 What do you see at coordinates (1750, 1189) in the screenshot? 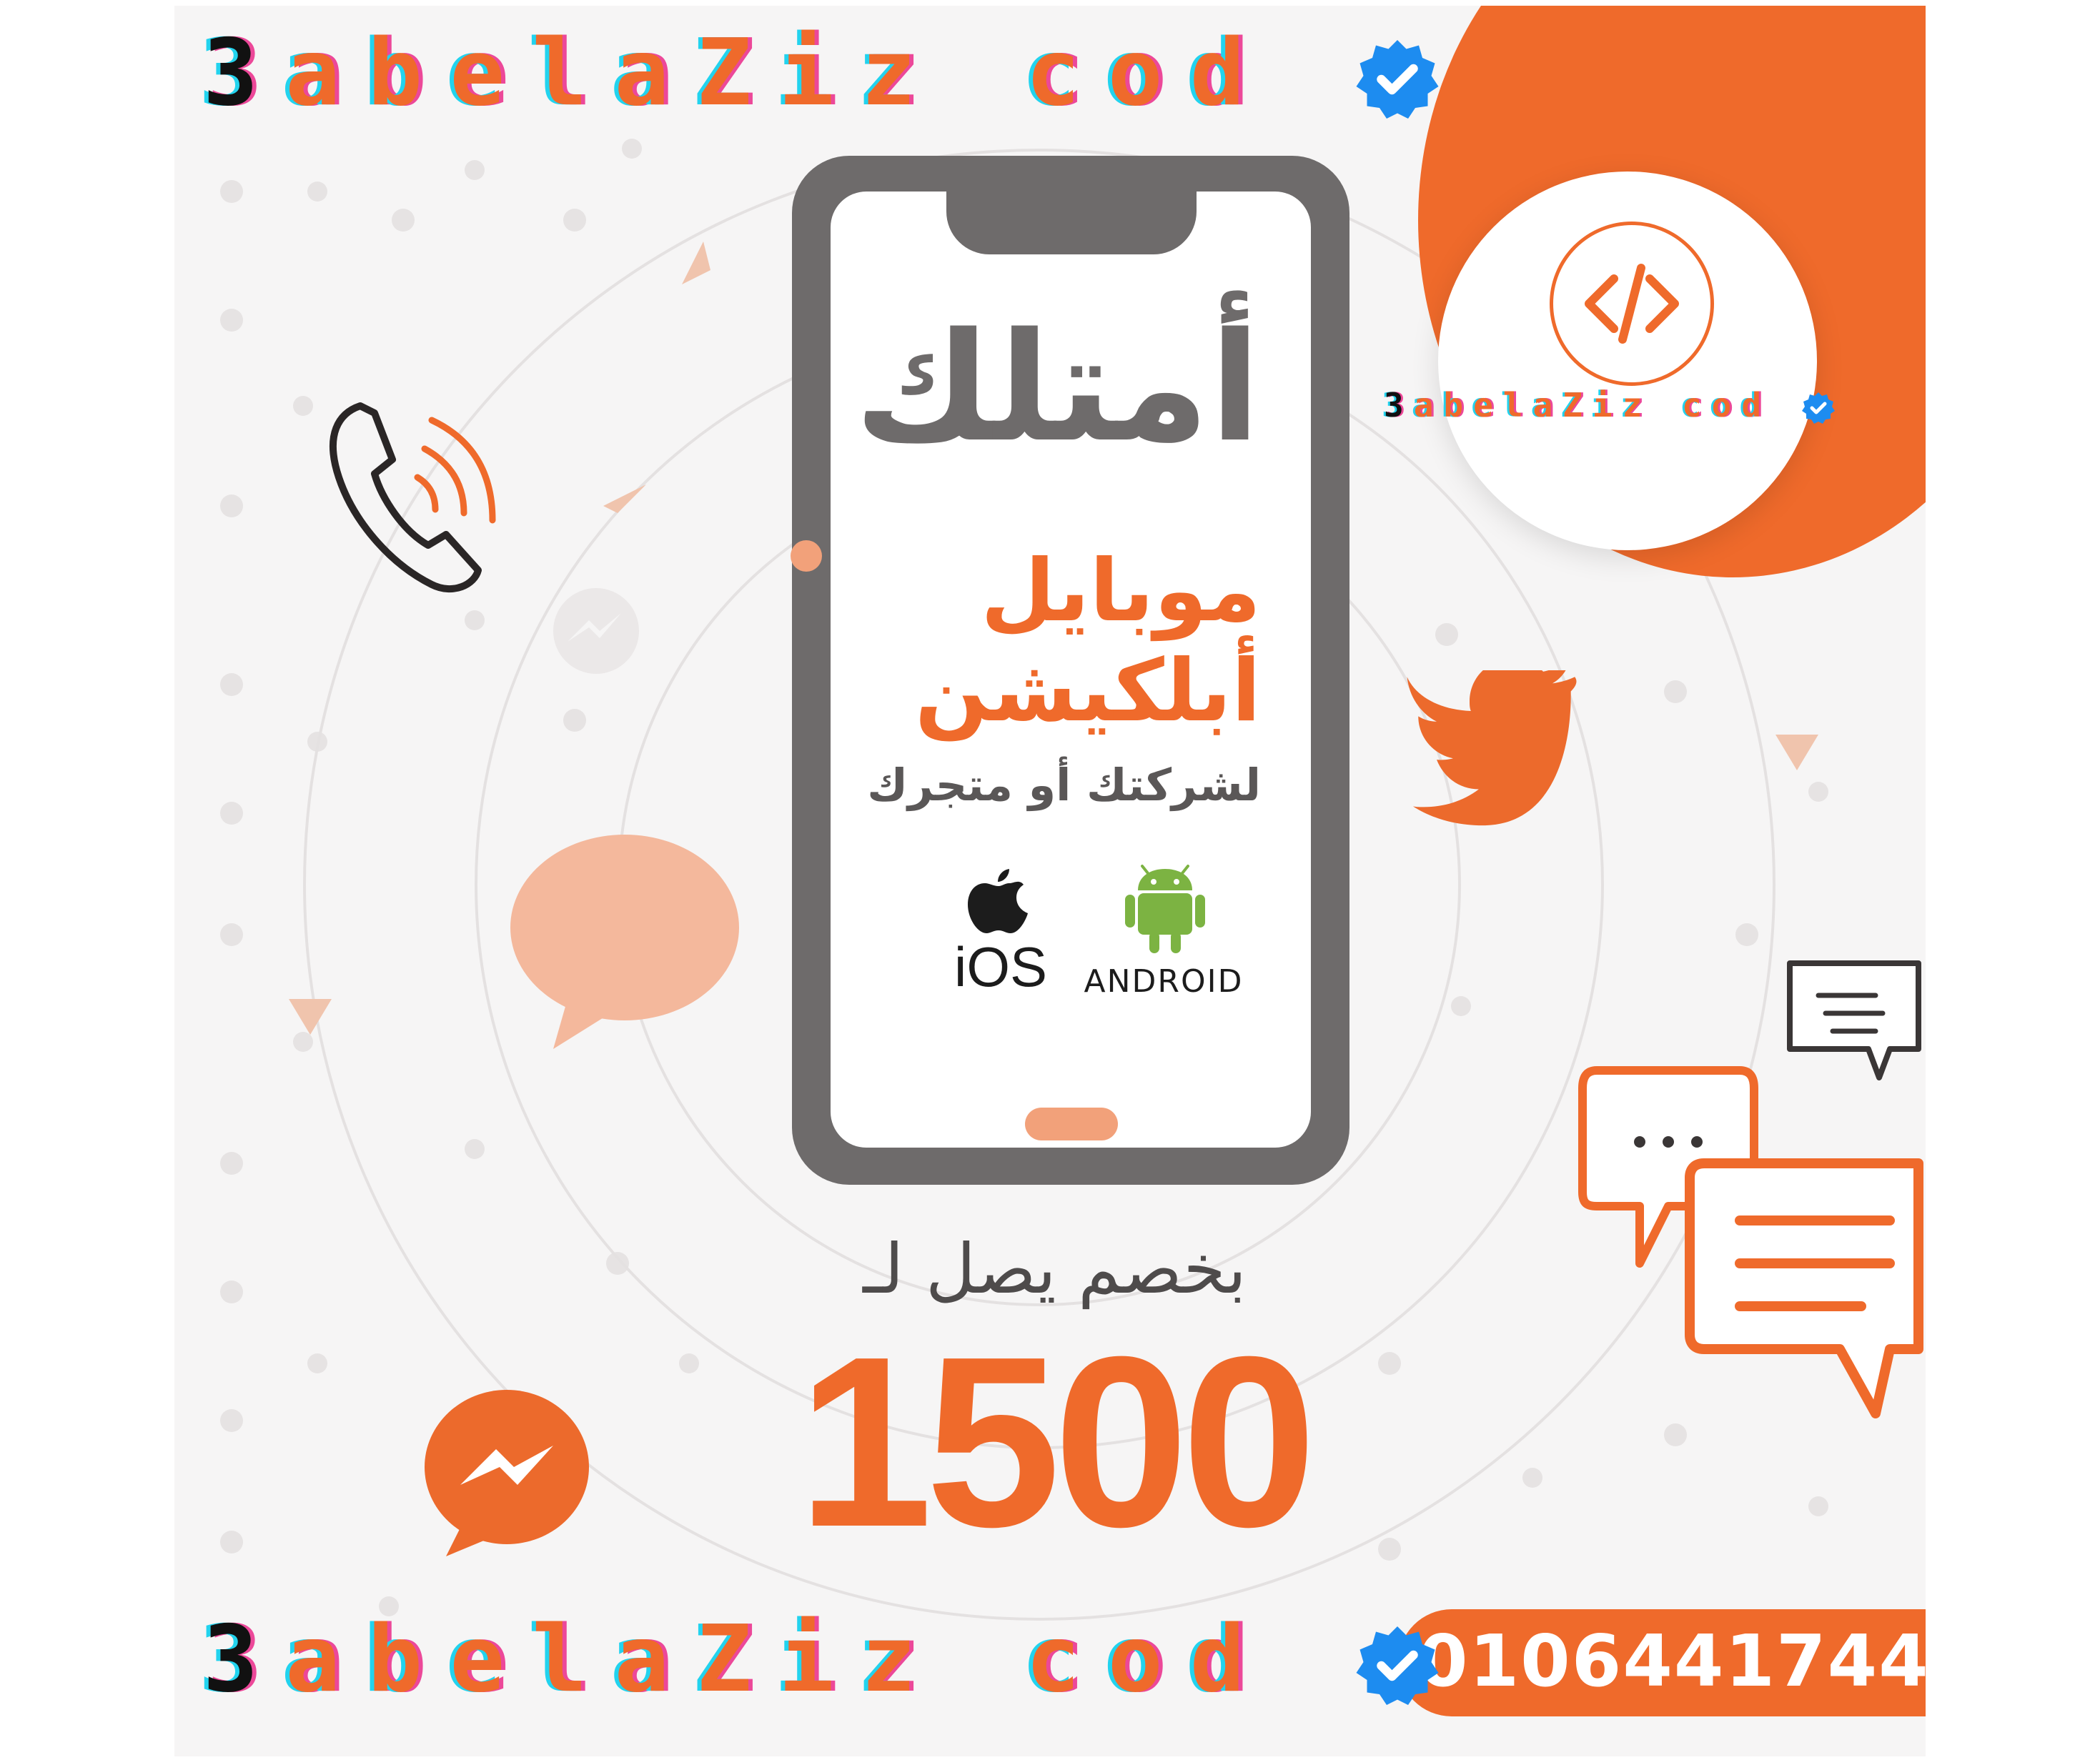
I see `chat-bubbles-icon` at bounding box center [1750, 1189].